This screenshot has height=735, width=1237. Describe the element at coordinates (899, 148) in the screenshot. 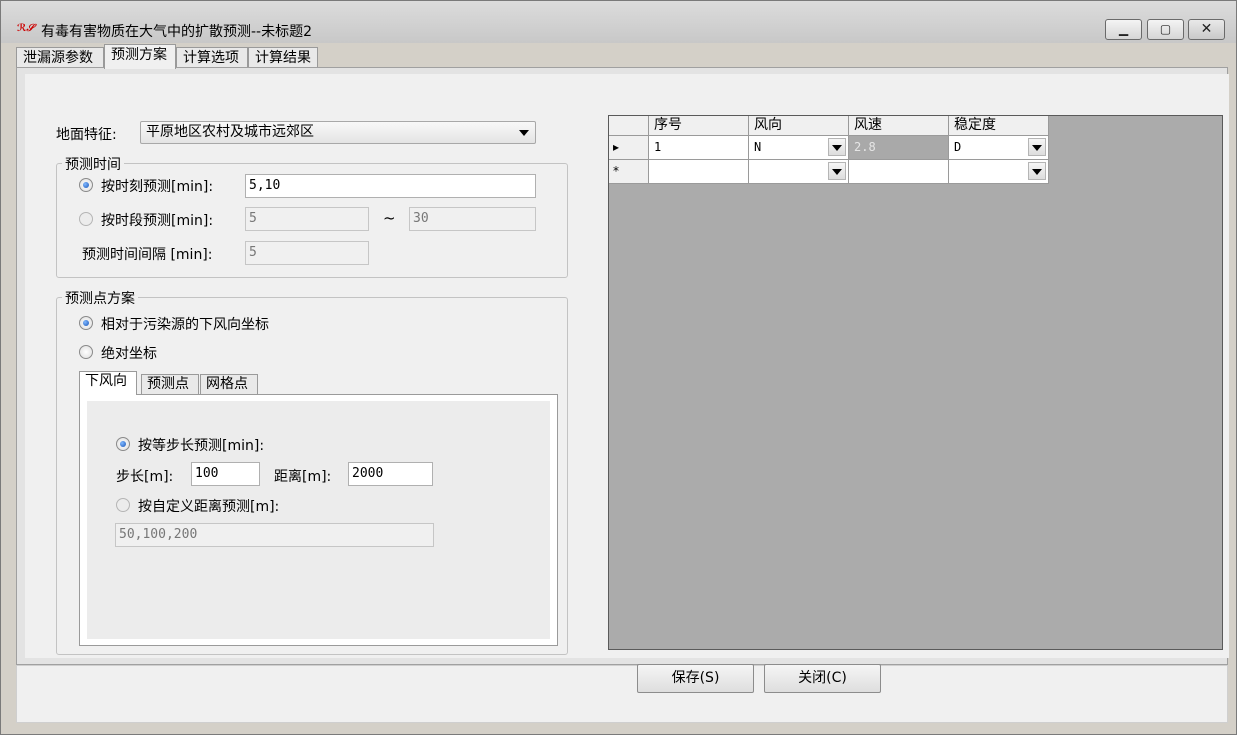

I see `cell-speed: 2.8` at that location.